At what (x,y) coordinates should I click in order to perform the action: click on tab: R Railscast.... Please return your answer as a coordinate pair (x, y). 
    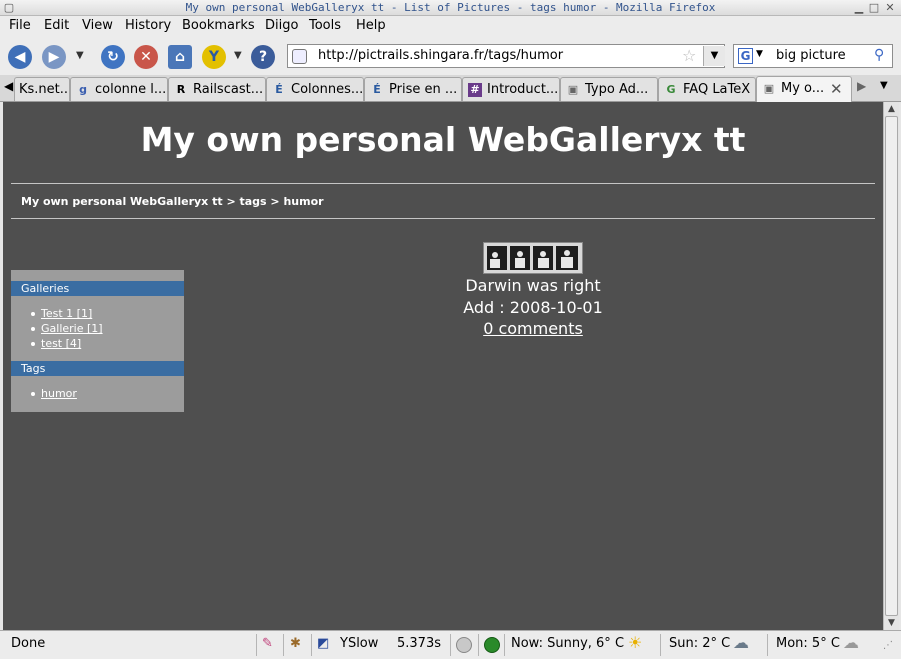
    Looking at the image, I should click on (217, 89).